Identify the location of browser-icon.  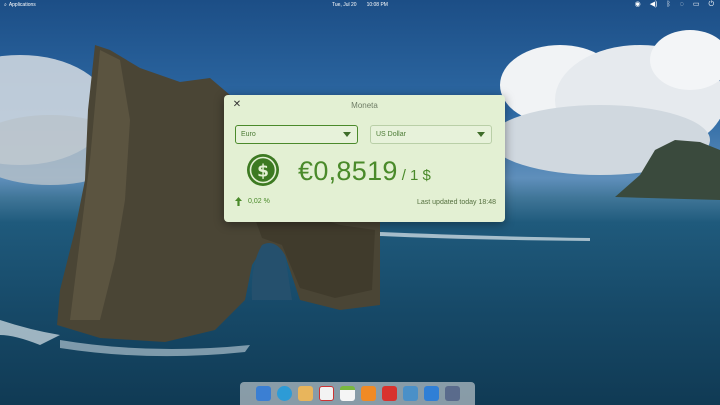
(284, 393).